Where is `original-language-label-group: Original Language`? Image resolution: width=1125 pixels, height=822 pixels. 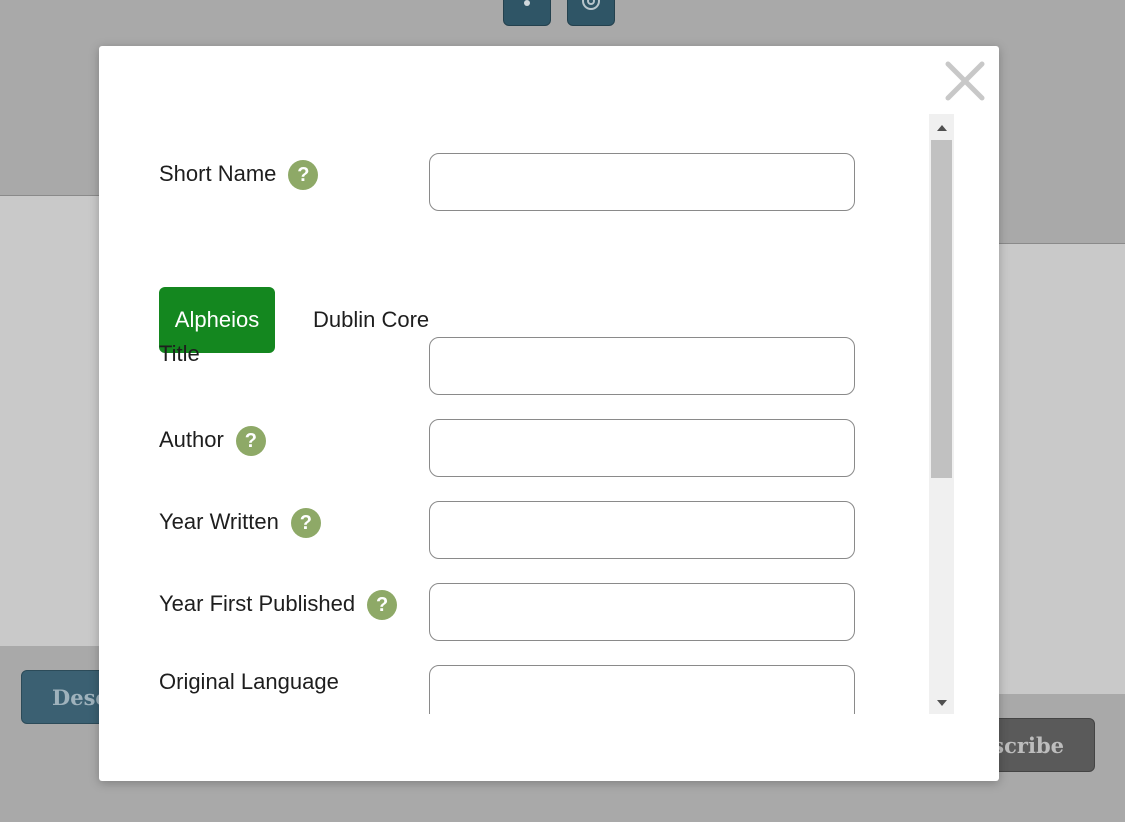 original-language-label-group: Original Language is located at coordinates (249, 682).